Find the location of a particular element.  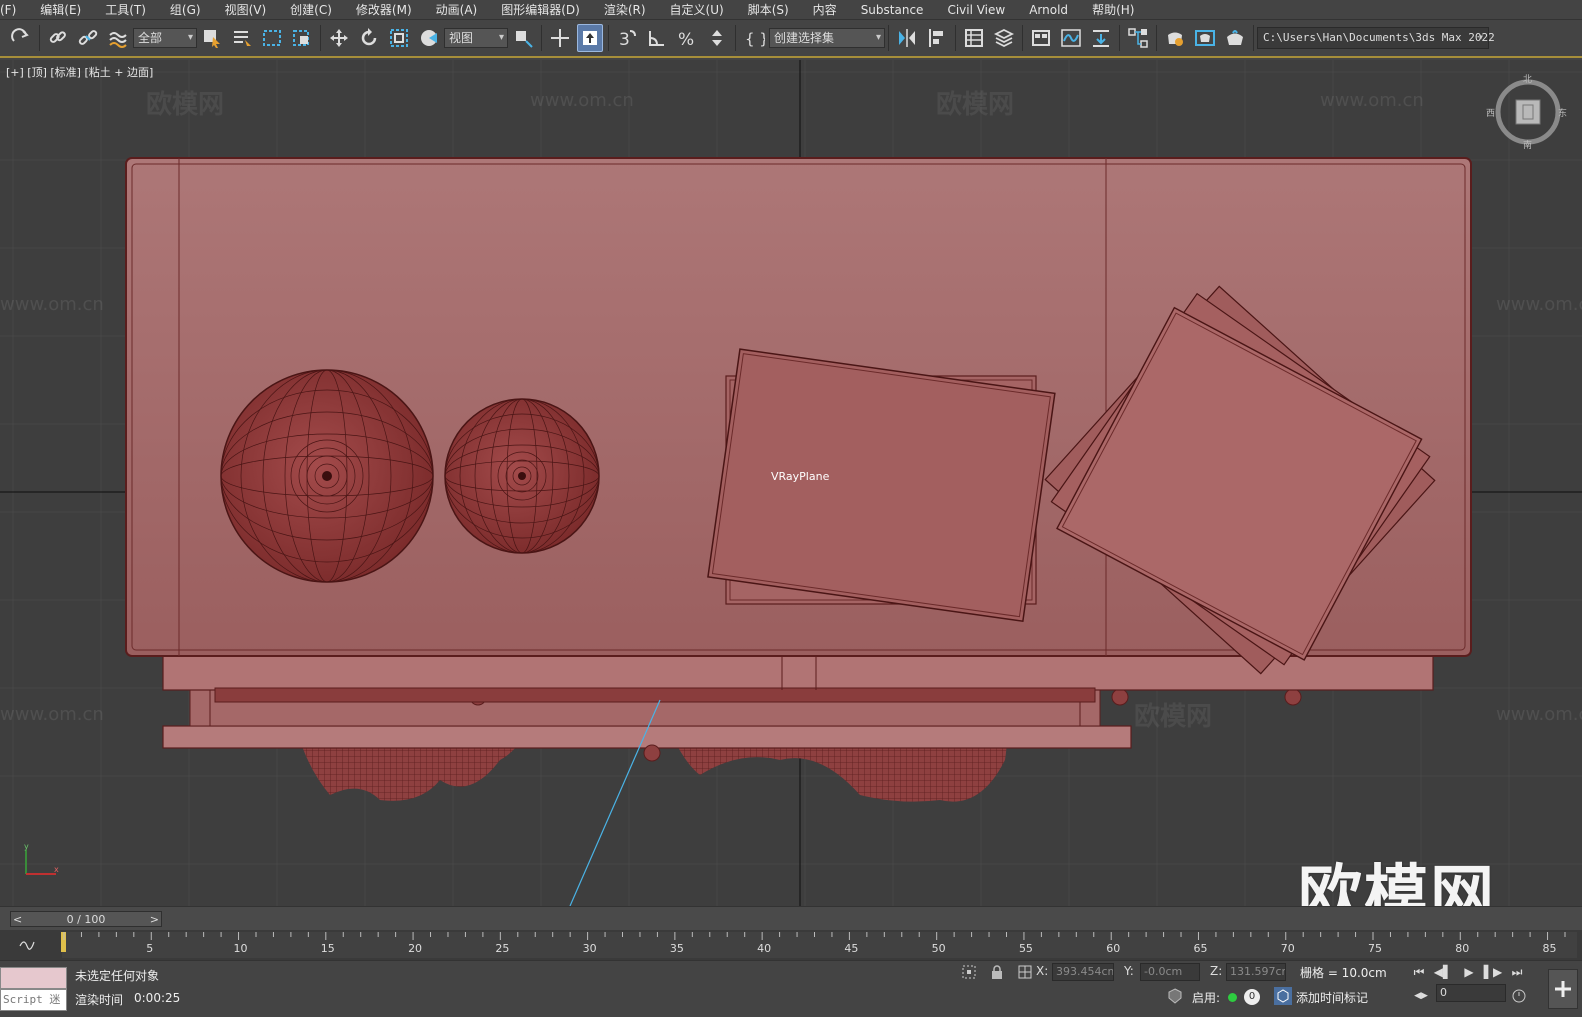

viewcube: 北 南 东 西 is located at coordinates (1526, 113).